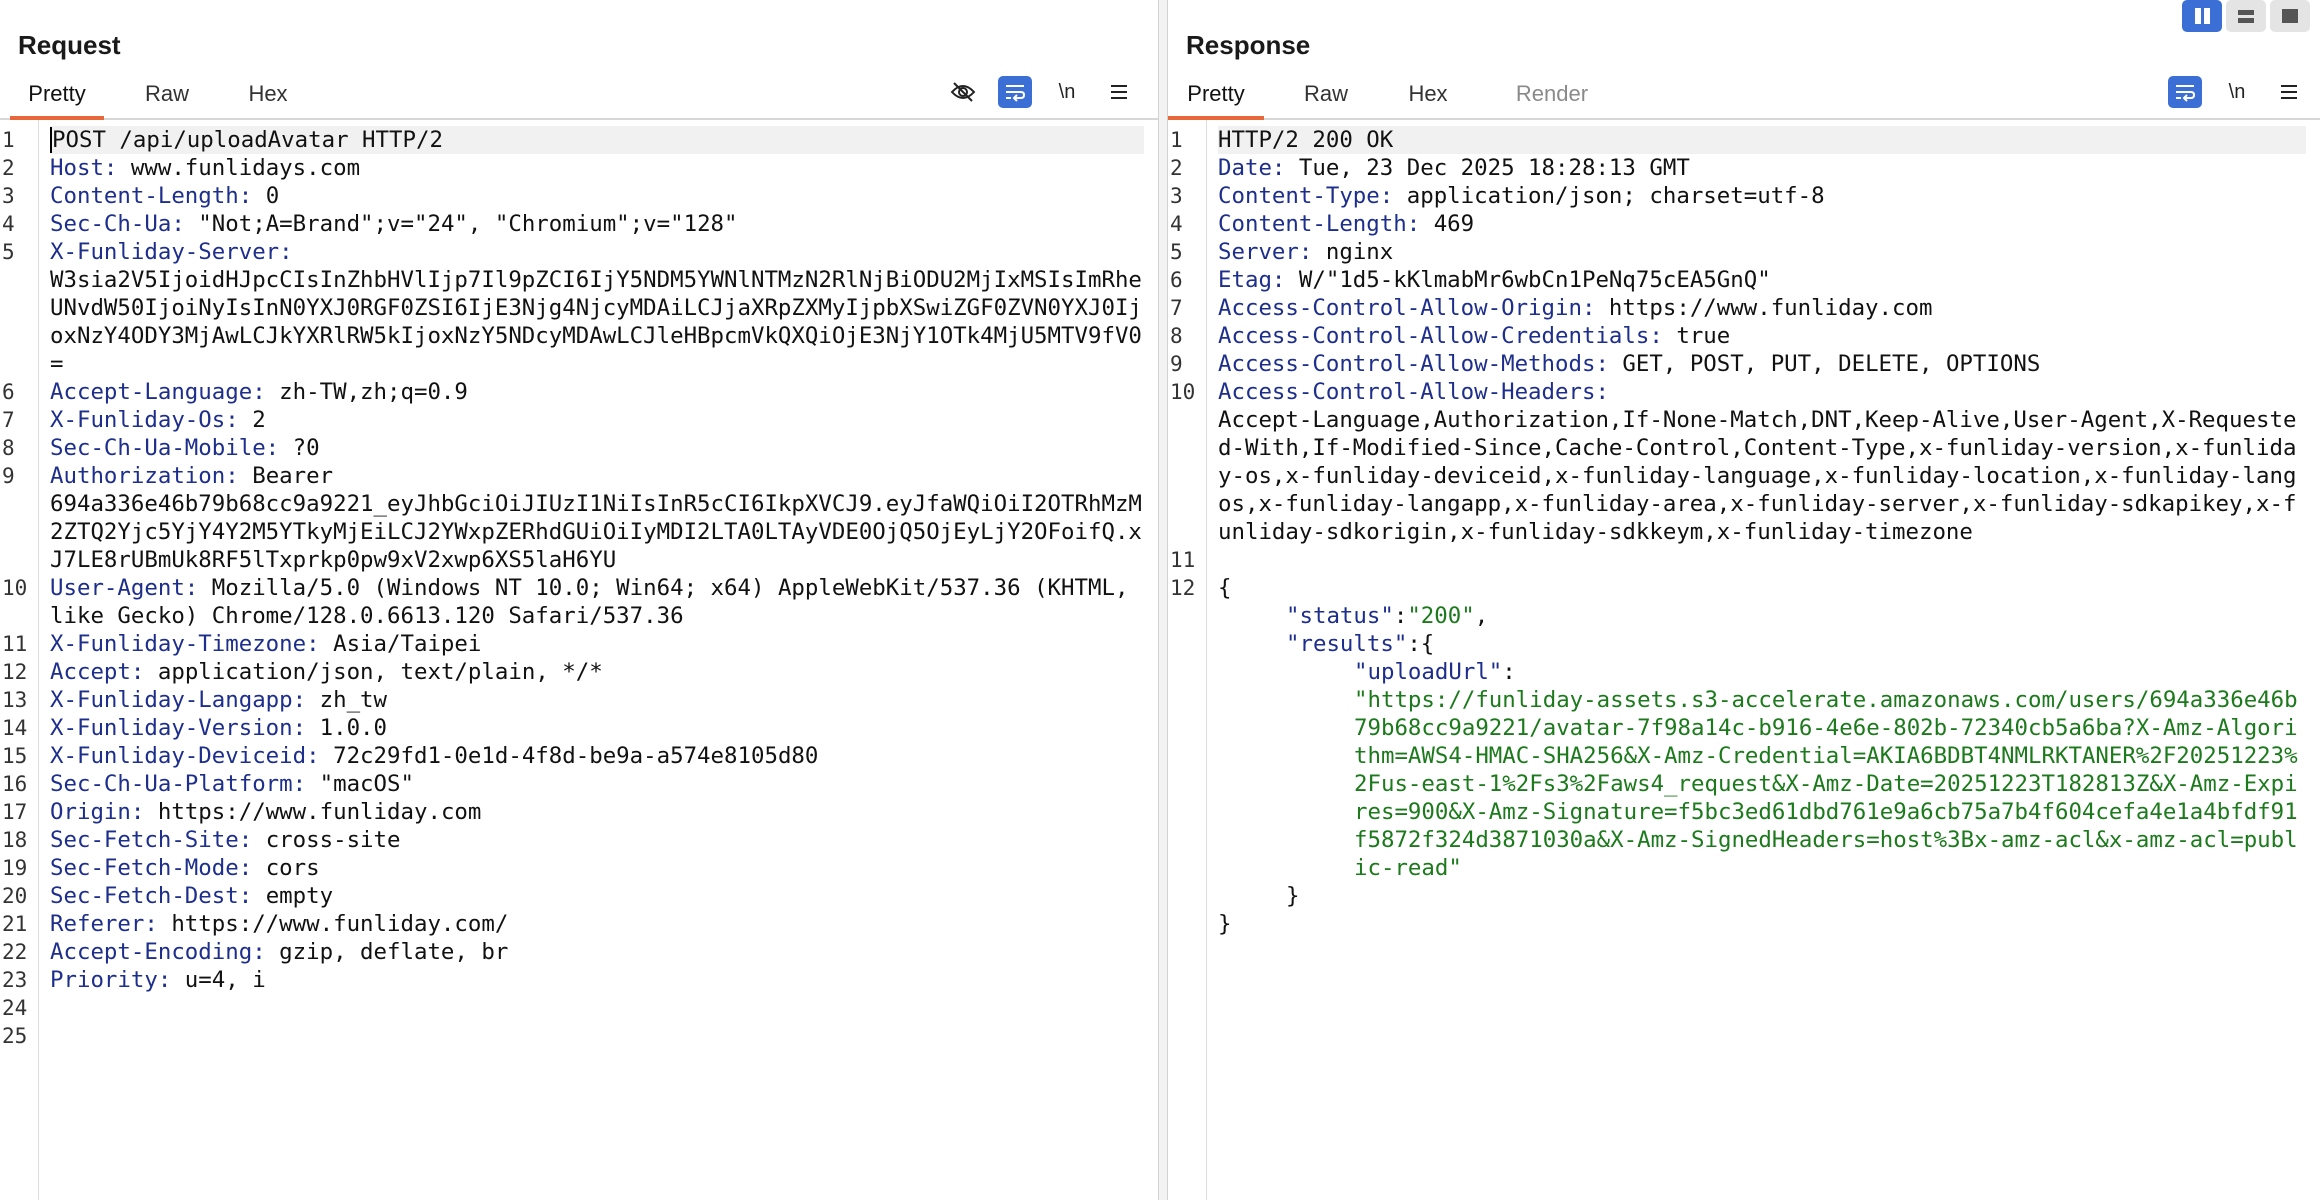 Image resolution: width=2320 pixels, height=1200 pixels. I want to click on response-tab-pretty: Pretty, so click(1216, 96).